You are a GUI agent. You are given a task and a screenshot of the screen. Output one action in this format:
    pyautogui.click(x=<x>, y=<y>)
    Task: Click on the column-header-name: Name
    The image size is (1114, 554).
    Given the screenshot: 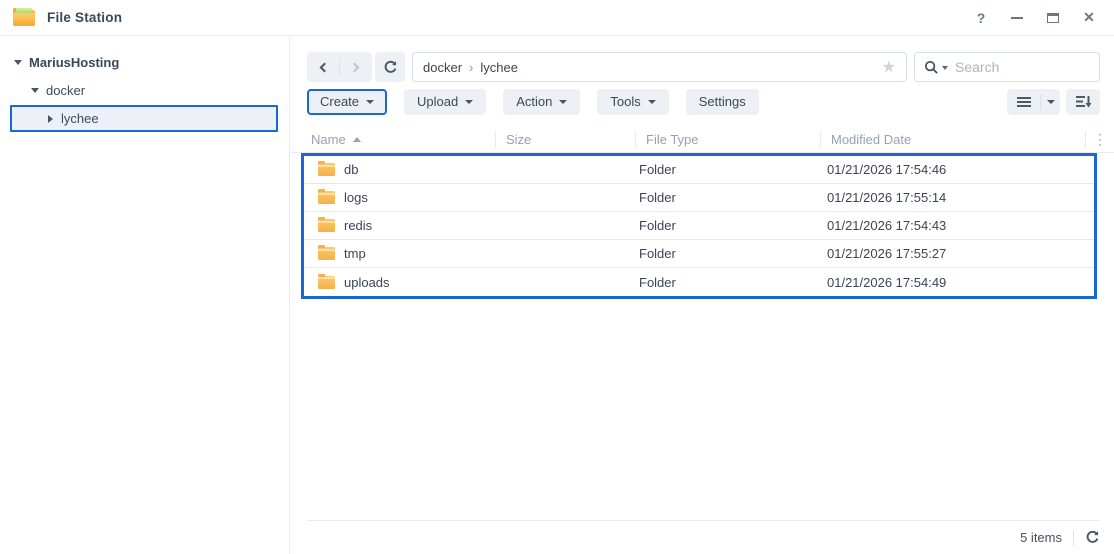 What is the action you would take?
    pyautogui.click(x=393, y=139)
    